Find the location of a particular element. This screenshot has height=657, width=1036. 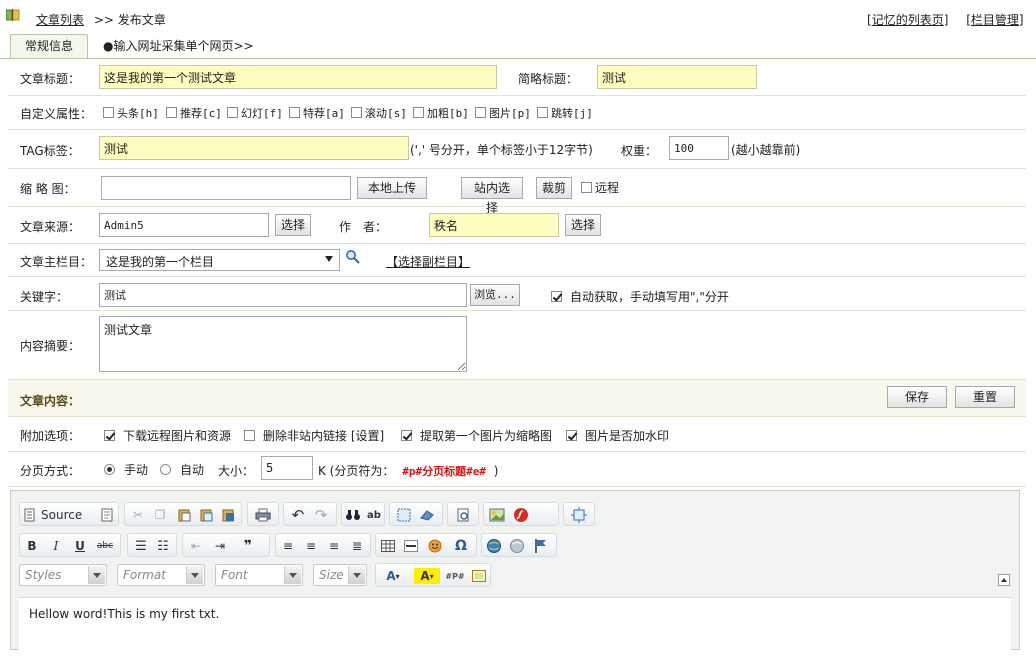

template-icon is located at coordinates (107, 515).